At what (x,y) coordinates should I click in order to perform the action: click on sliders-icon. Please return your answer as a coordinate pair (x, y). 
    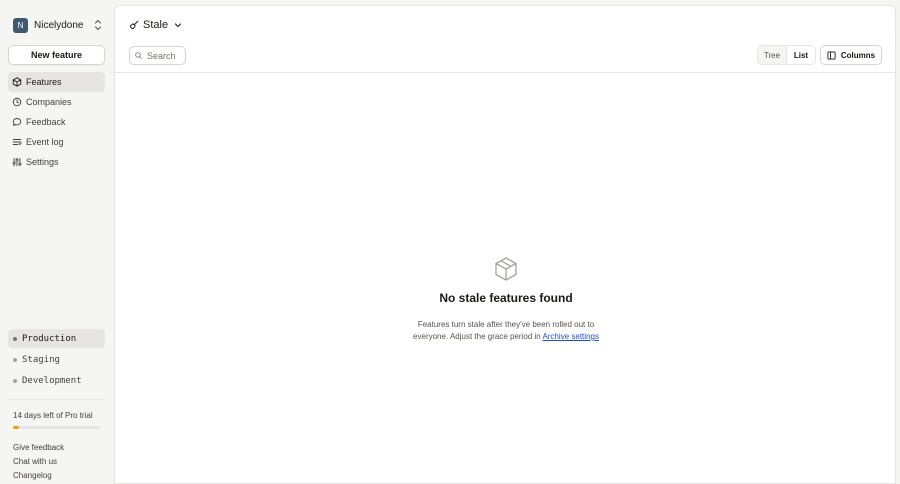
    Looking at the image, I should click on (17, 162).